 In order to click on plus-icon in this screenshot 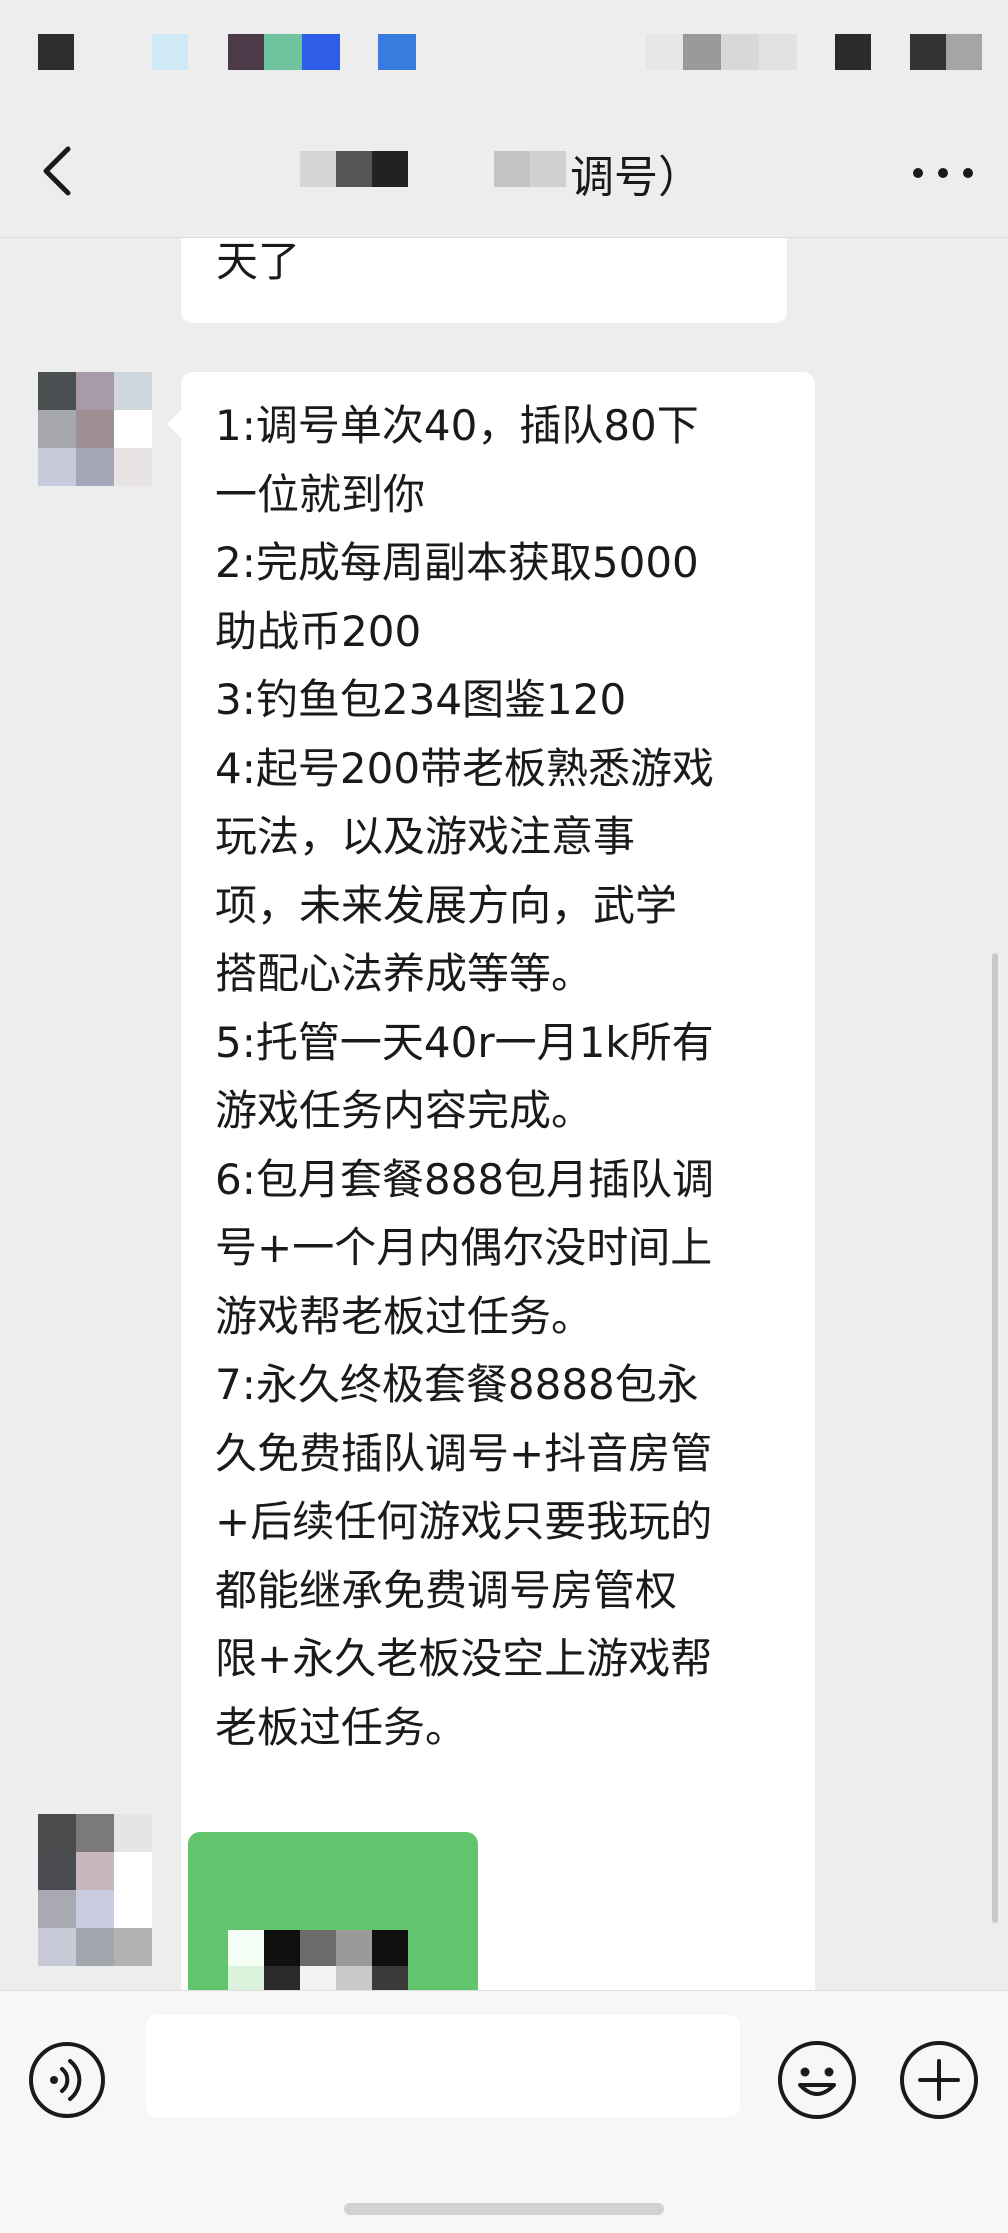, I will do `click(939, 2080)`.